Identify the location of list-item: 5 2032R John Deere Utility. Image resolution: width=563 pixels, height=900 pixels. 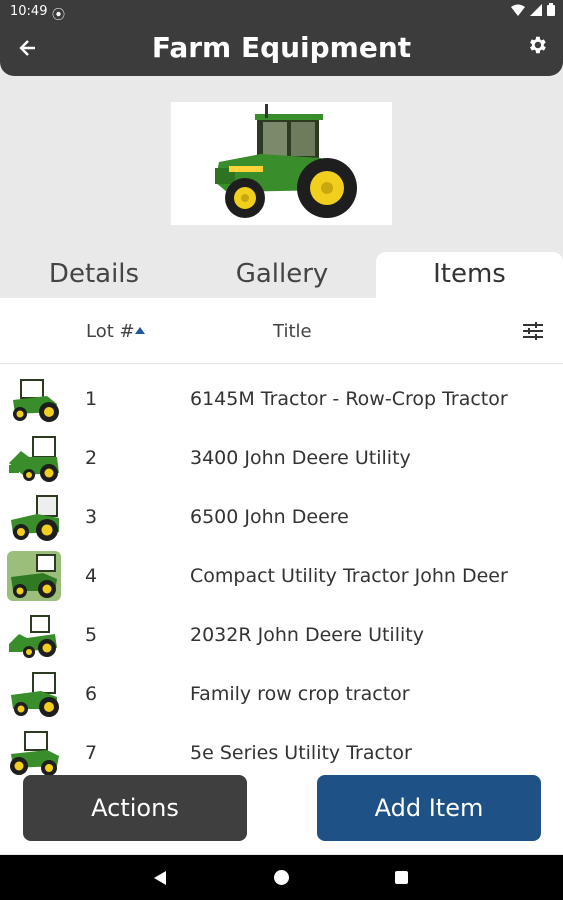
(281, 635).